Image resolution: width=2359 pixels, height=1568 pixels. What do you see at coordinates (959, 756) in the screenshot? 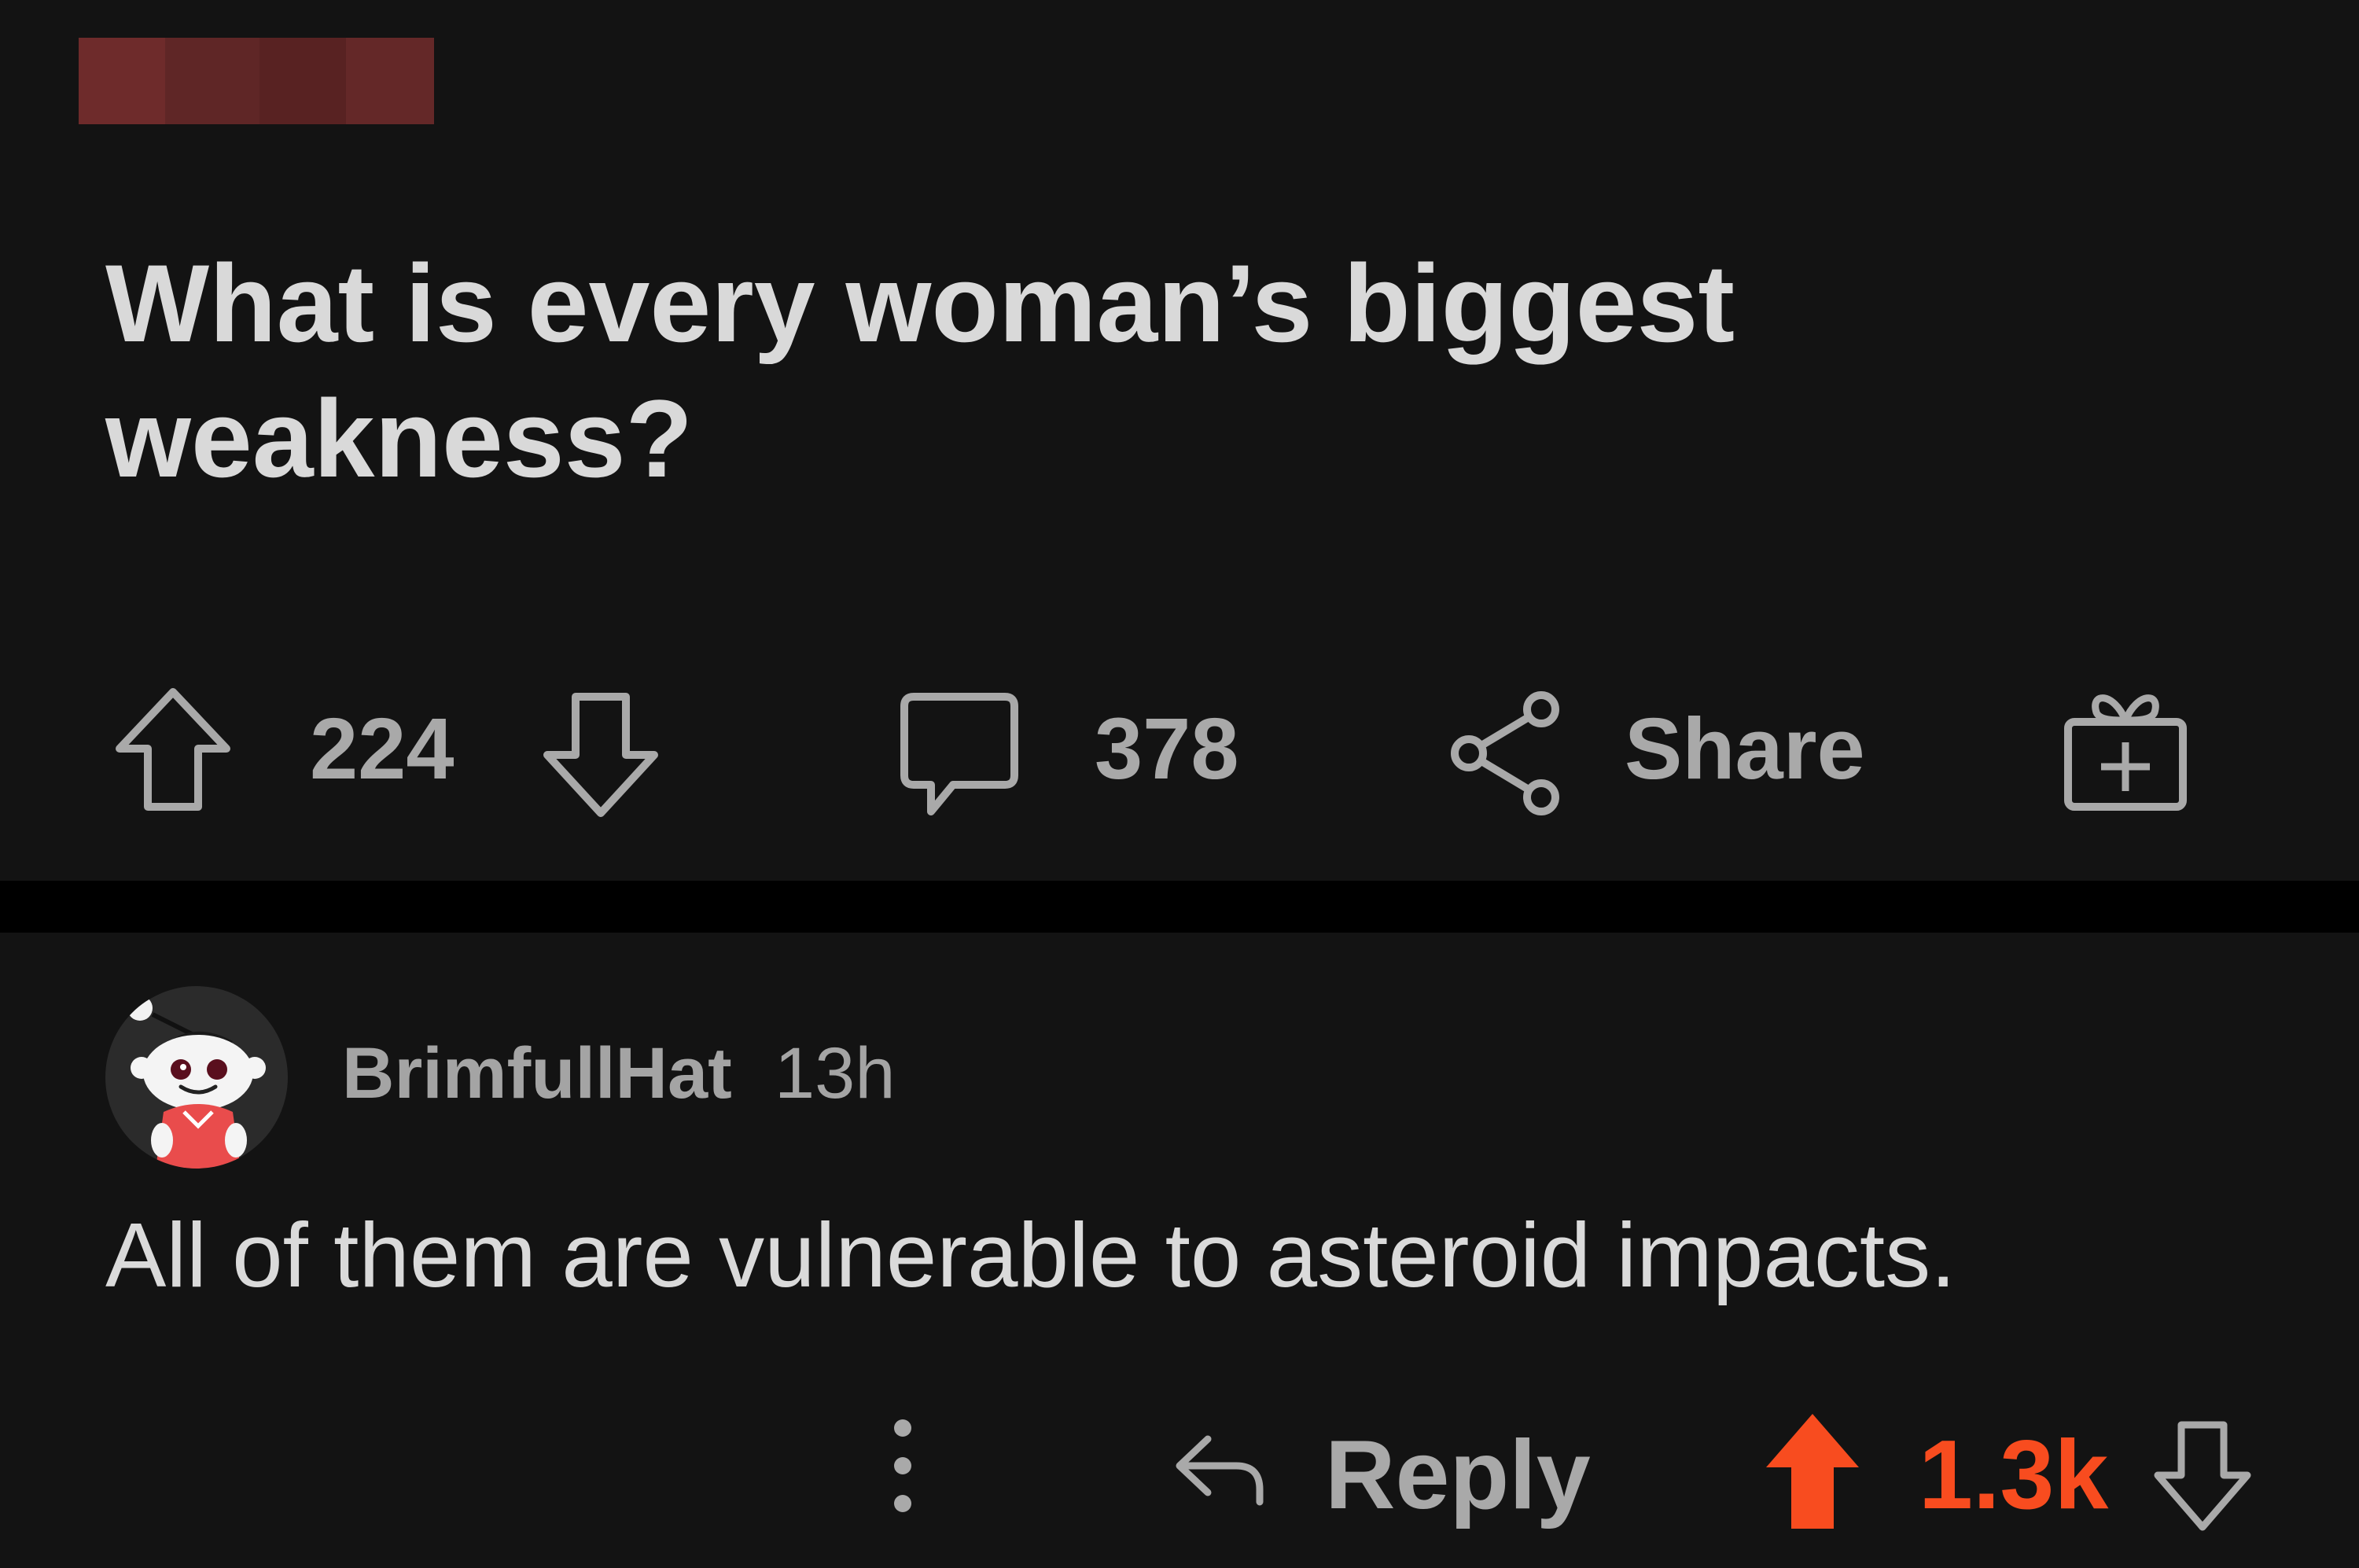
I see `comment-bubble-icon` at bounding box center [959, 756].